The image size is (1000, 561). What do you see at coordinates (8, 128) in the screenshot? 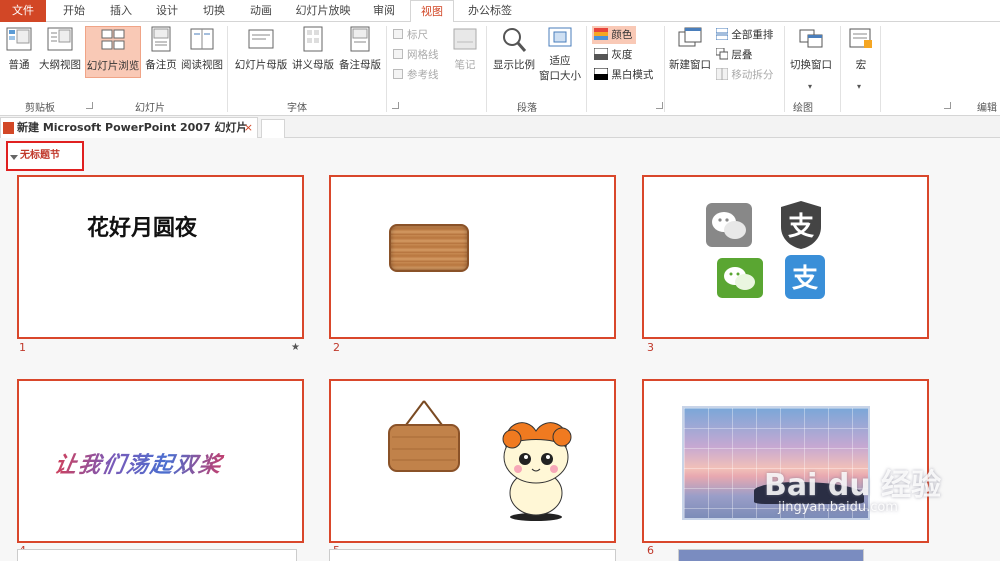
I see `powerpoint-file-icon` at bounding box center [8, 128].